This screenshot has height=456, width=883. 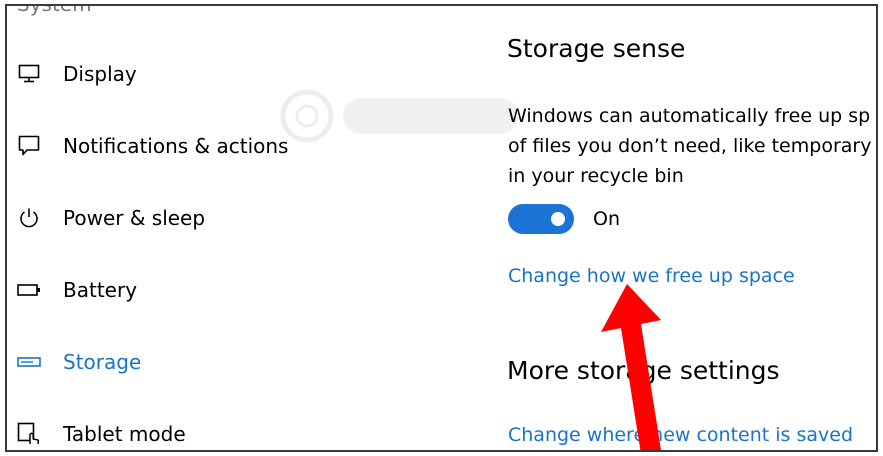 I want to click on description-line: Windows can automatically free up sp, so click(x=689, y=116).